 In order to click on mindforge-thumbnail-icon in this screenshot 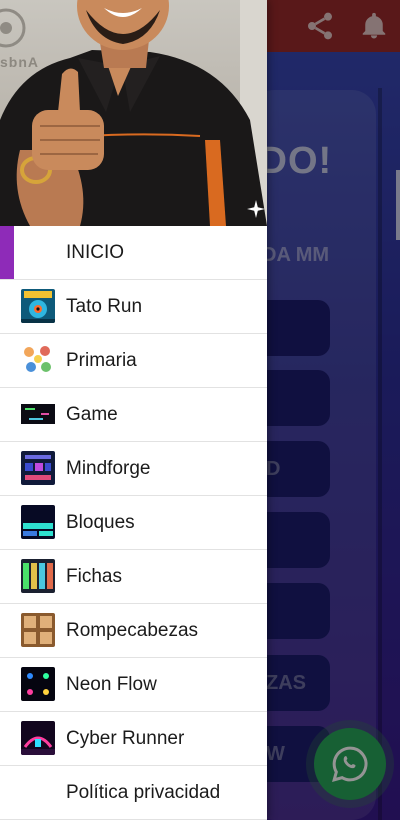, I will do `click(38, 468)`.